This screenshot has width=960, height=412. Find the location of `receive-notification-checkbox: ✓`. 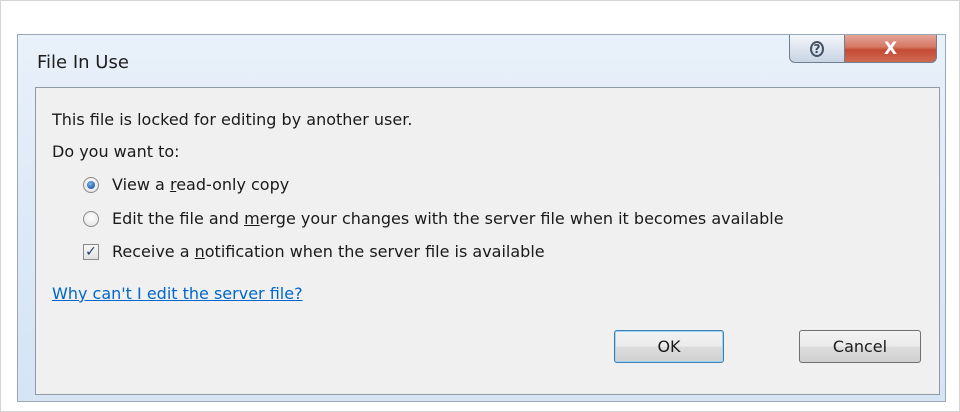

receive-notification-checkbox: ✓ is located at coordinates (91, 251).